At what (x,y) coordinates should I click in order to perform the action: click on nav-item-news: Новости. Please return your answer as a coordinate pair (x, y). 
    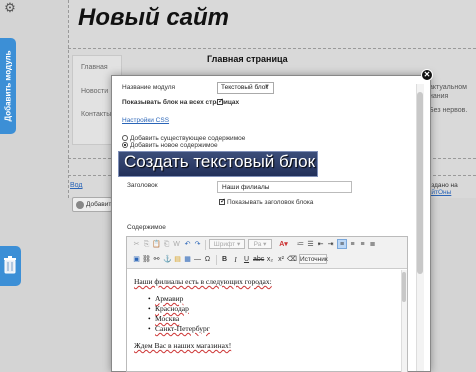
    Looking at the image, I should click on (94, 91).